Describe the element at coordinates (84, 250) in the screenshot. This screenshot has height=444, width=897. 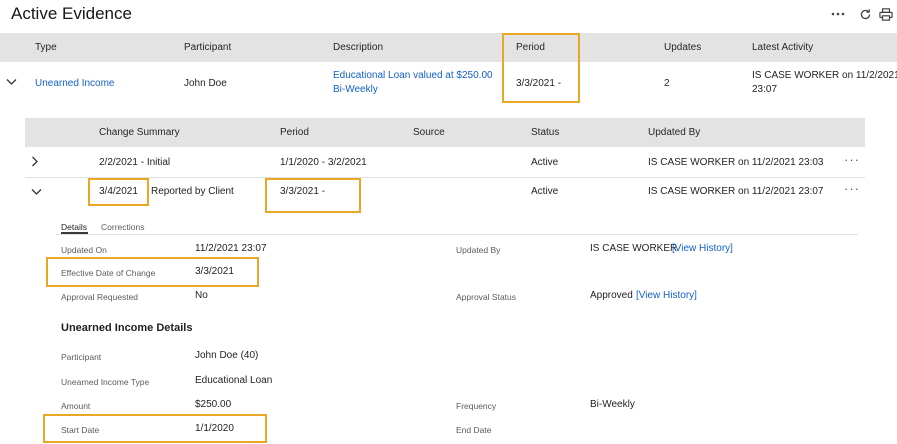
I see `updated-on-label: Updated On` at that location.